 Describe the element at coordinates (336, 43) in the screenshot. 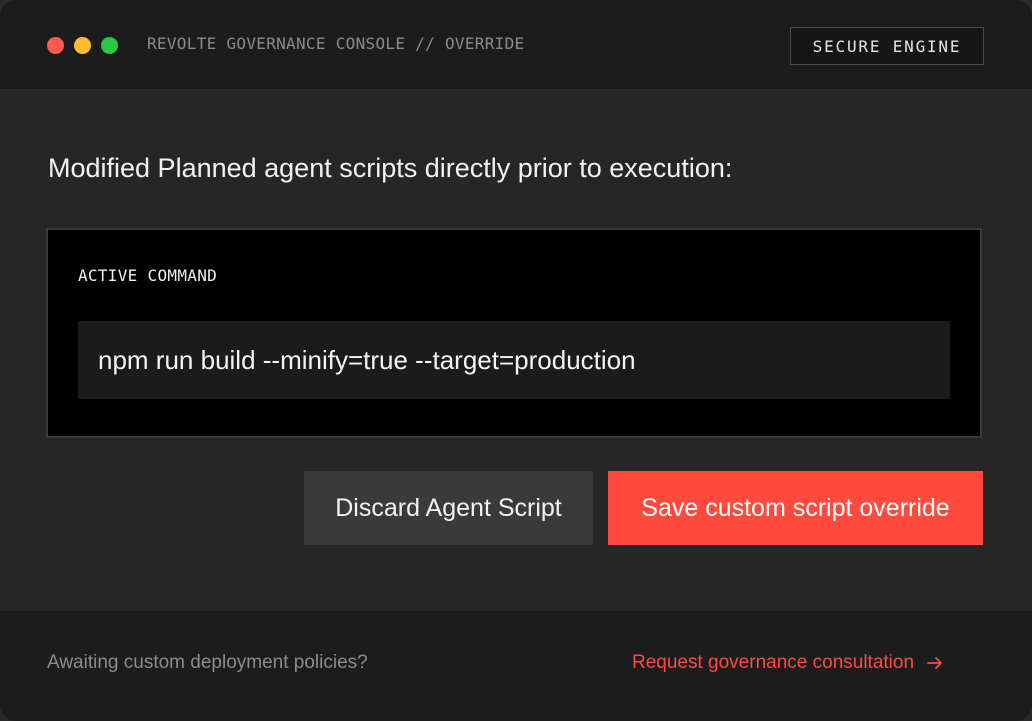

I see `window-title: REVOLTE GOVERNANCE CONSOLE // OVERRIDE` at that location.